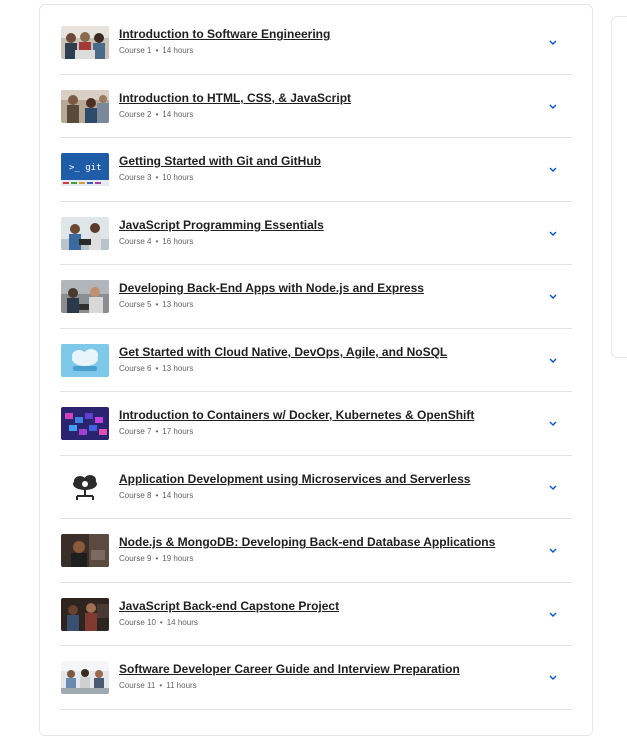 This screenshot has height=736, width=627. What do you see at coordinates (135, 431) in the screenshot?
I see `course-number: Course 7` at bounding box center [135, 431].